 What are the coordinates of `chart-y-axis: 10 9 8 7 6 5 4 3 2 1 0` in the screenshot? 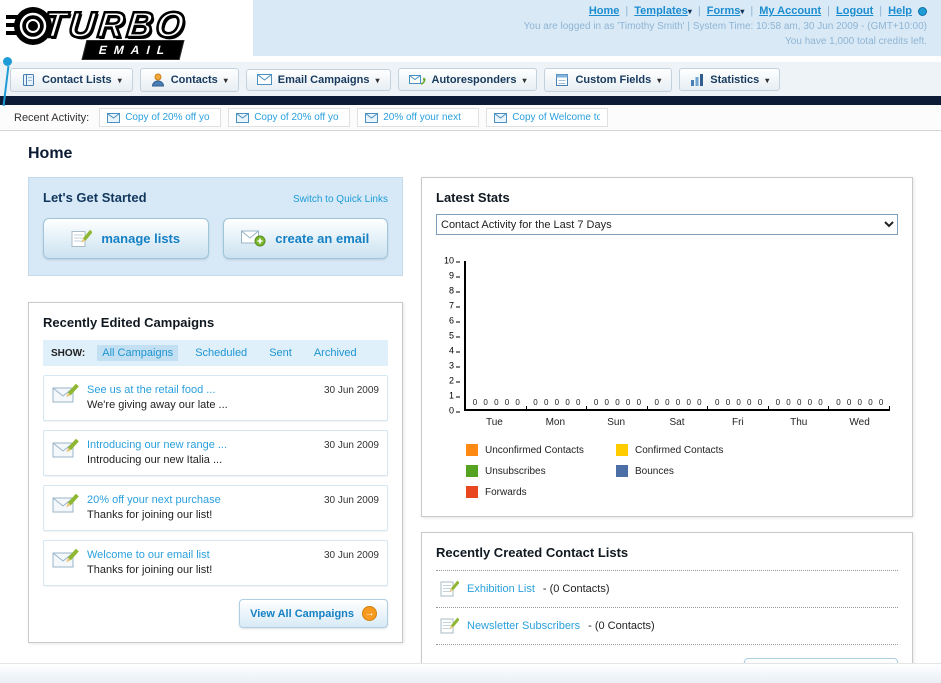 It's located at (451, 335).